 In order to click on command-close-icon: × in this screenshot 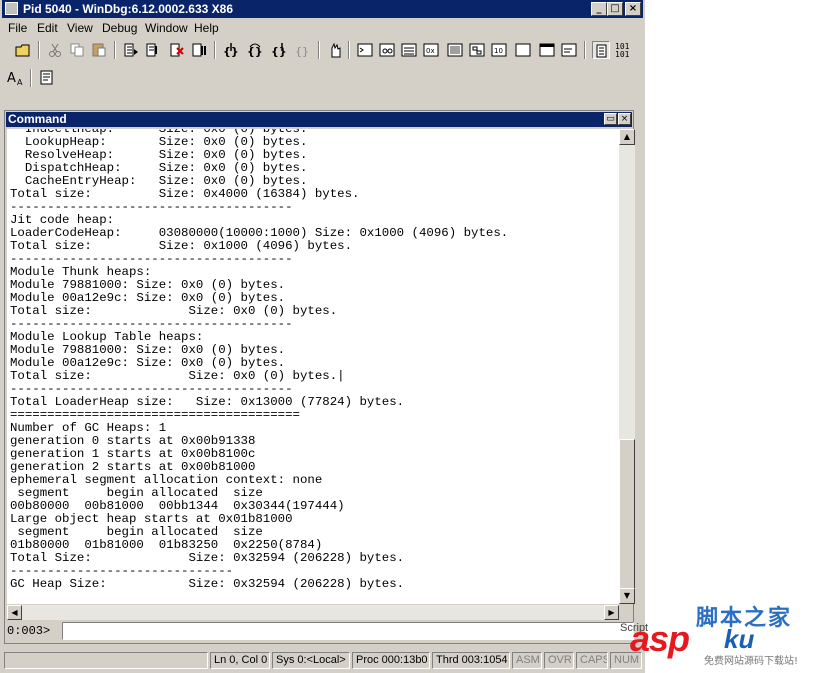, I will do `click(624, 119)`.